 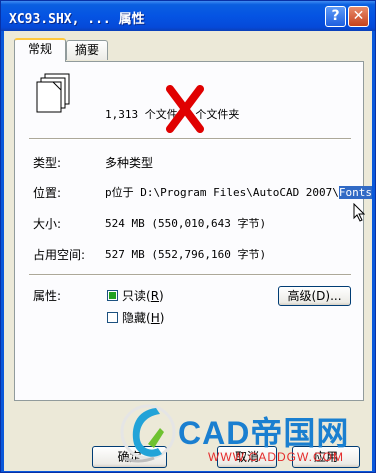 What do you see at coordinates (129, 163) in the screenshot?
I see `type-value: 多种类型` at bounding box center [129, 163].